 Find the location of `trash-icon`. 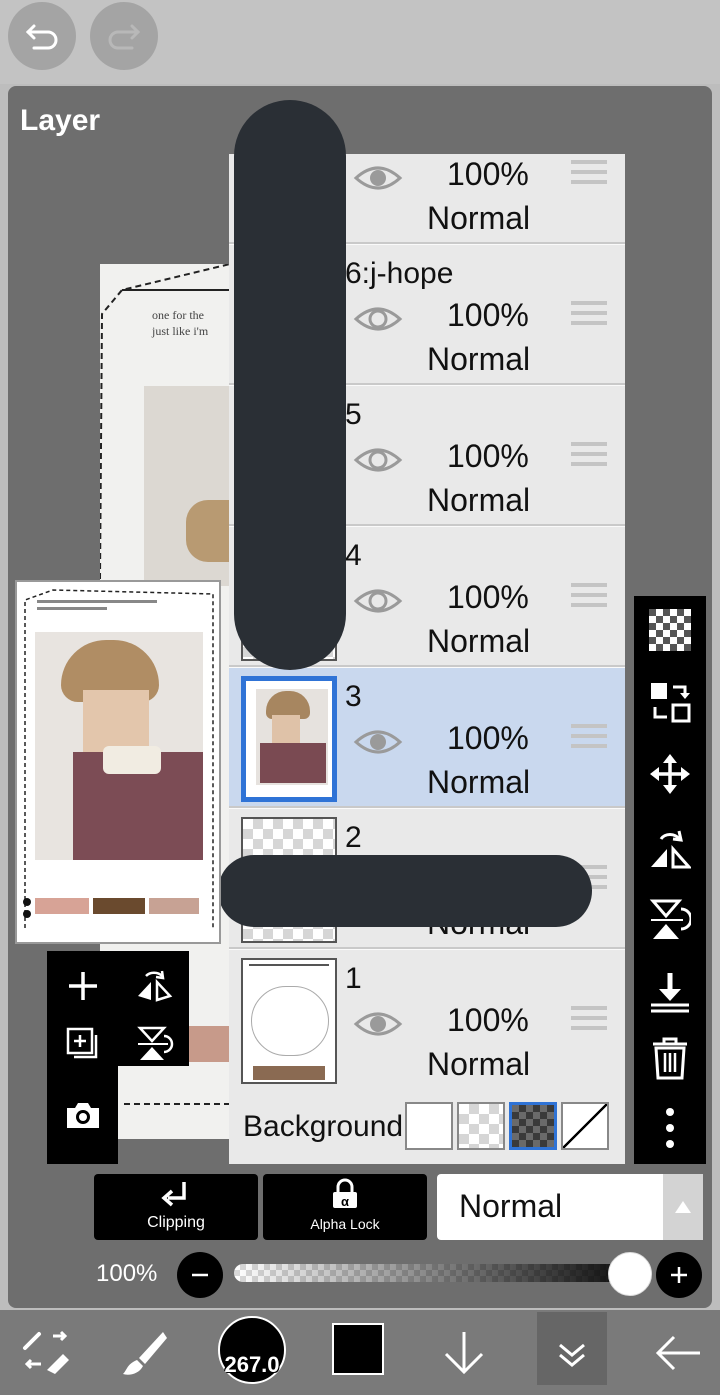

trash-icon is located at coordinates (670, 1058).